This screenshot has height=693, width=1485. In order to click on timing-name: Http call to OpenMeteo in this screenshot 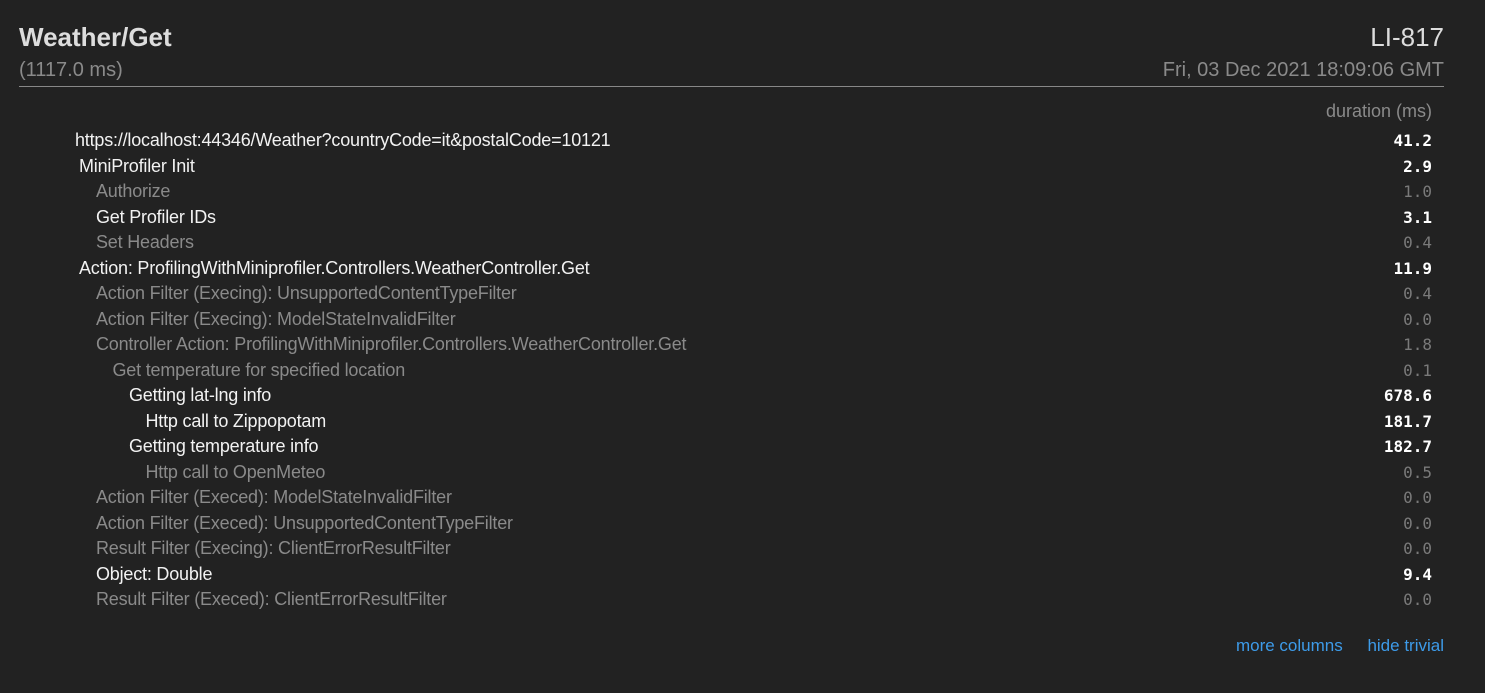, I will do `click(235, 471)`.